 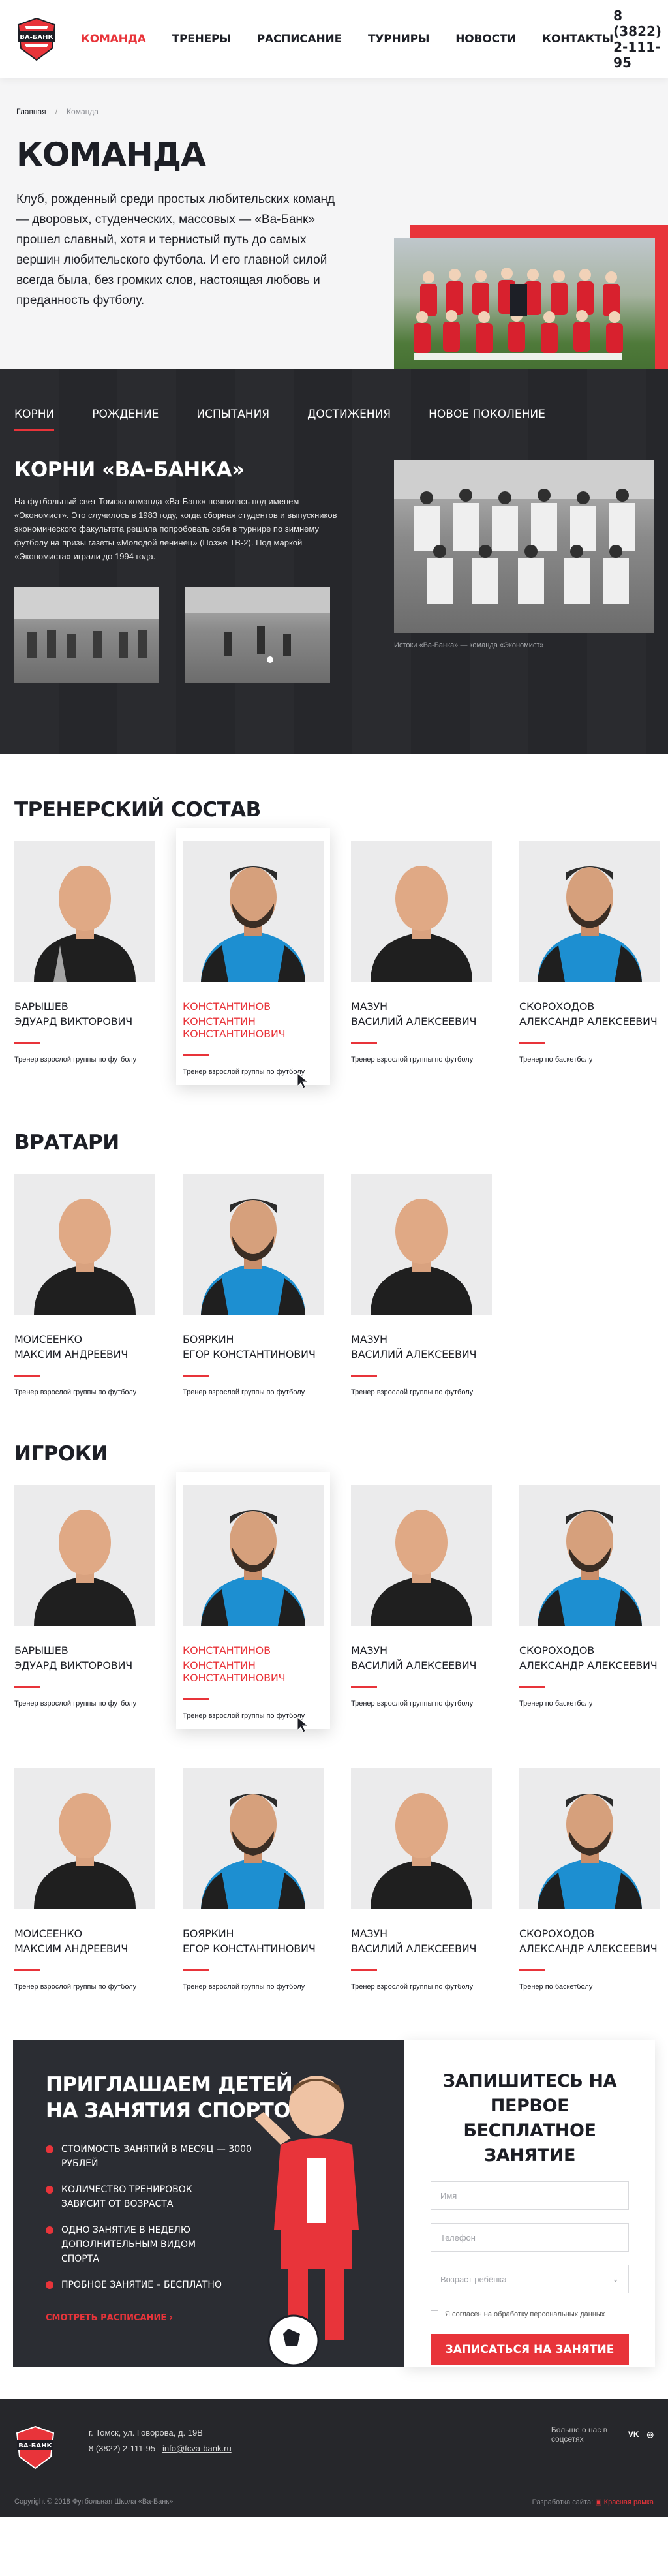 What do you see at coordinates (126, 419) in the screenshot?
I see `tab-birth: РОЖДЕНИЕ` at bounding box center [126, 419].